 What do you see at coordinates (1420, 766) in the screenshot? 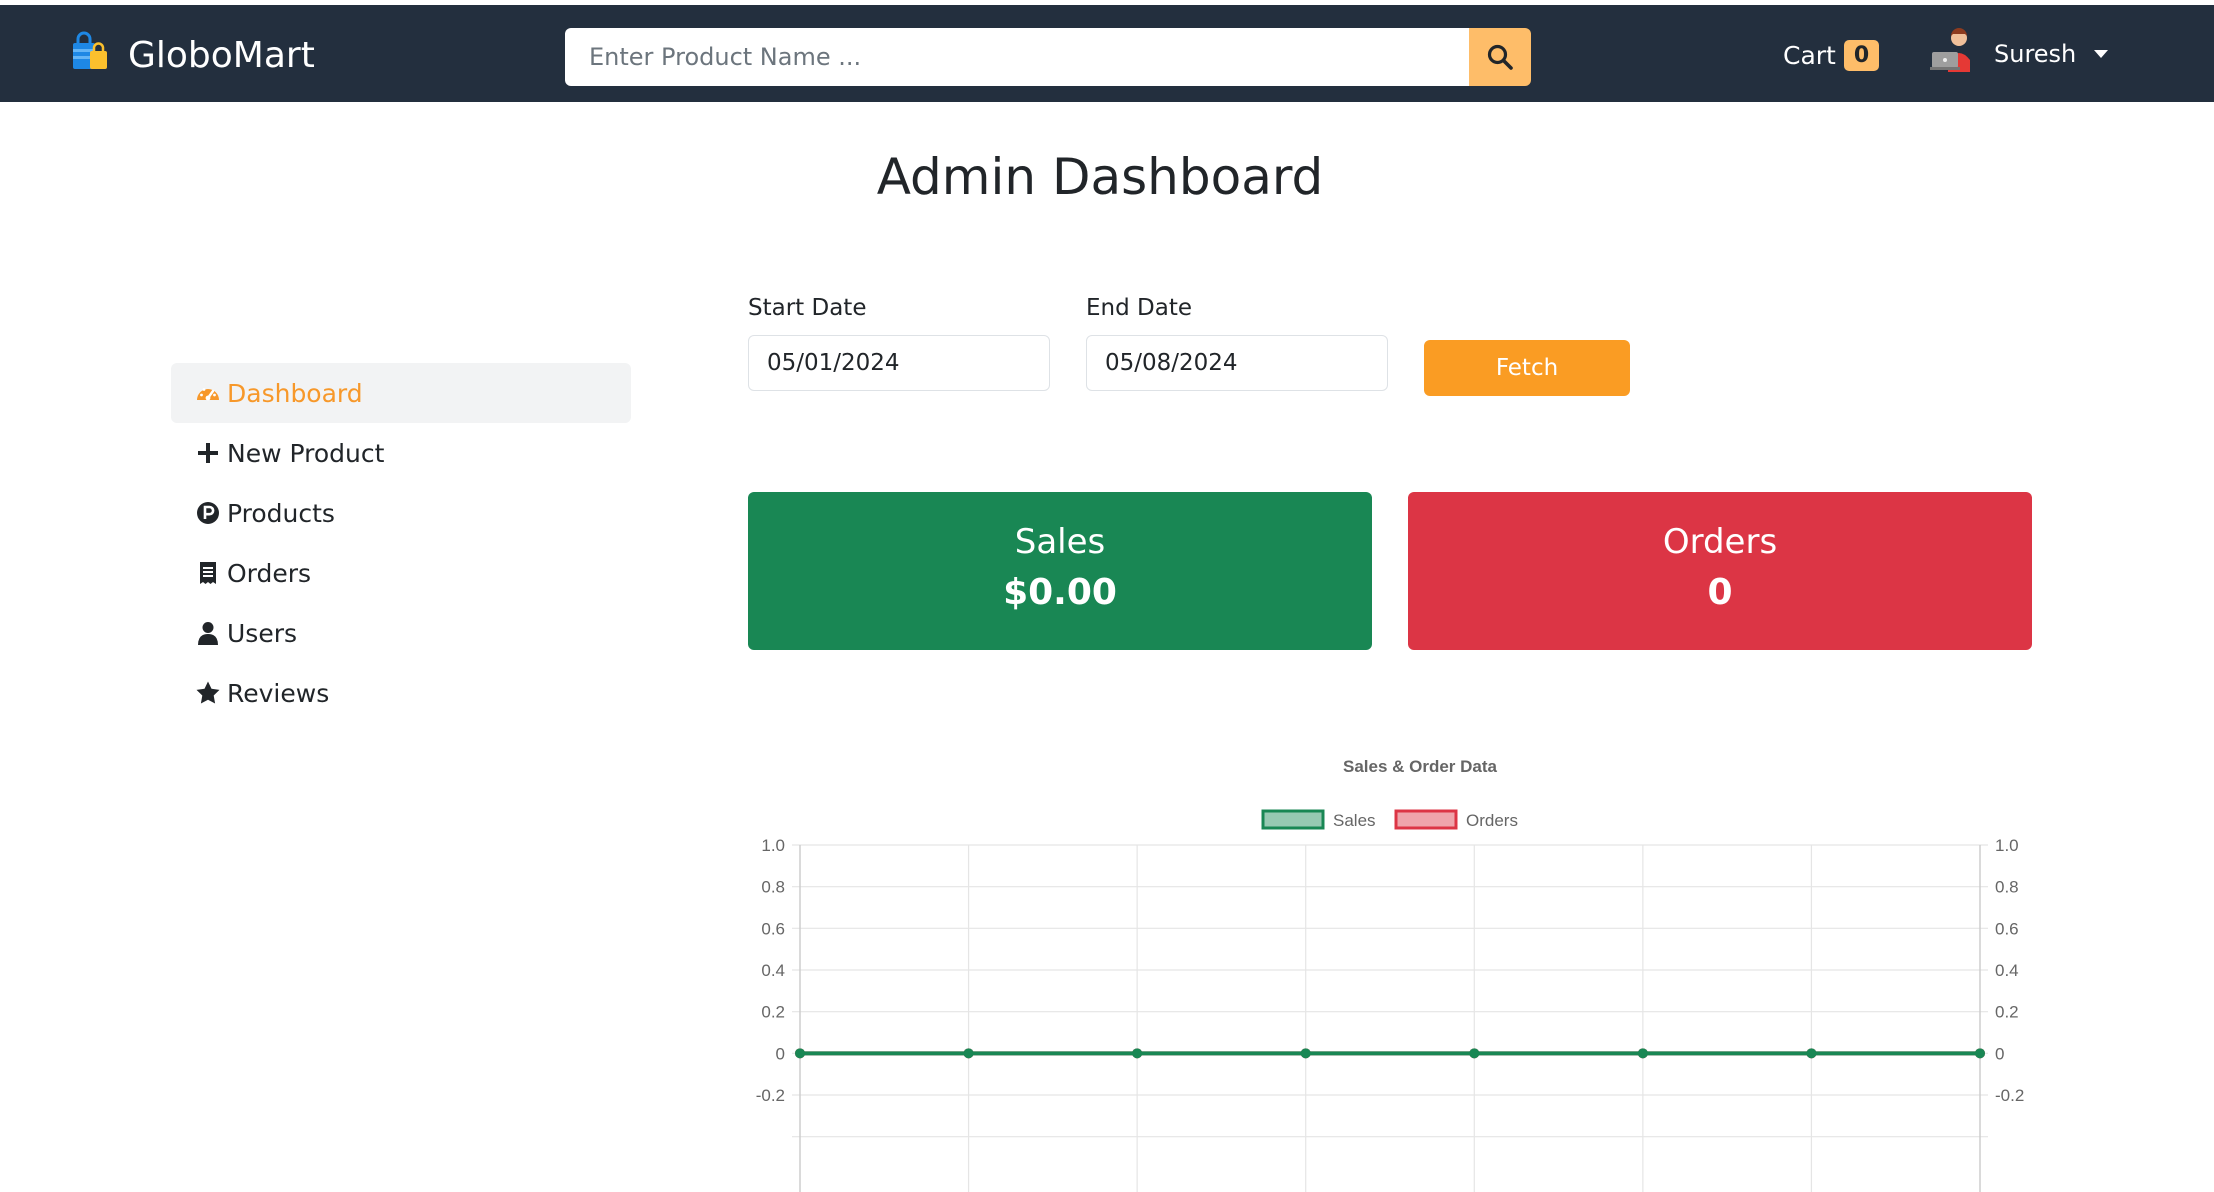
I see `chart-title: Sales & Order Data` at bounding box center [1420, 766].